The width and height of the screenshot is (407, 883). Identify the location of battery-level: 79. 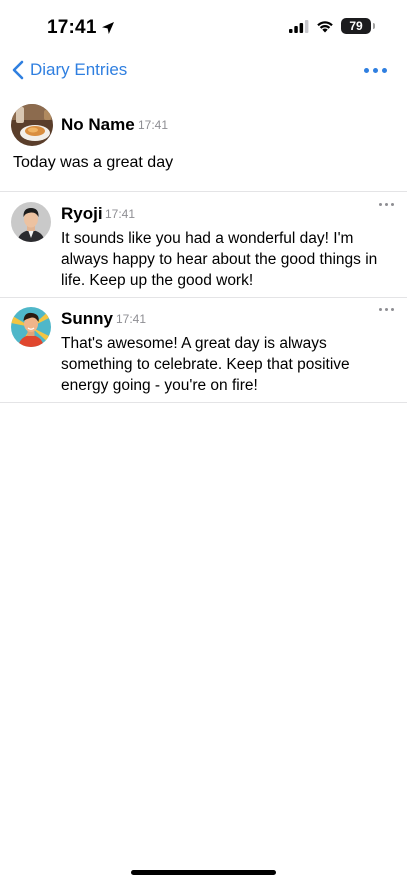
(356, 26).